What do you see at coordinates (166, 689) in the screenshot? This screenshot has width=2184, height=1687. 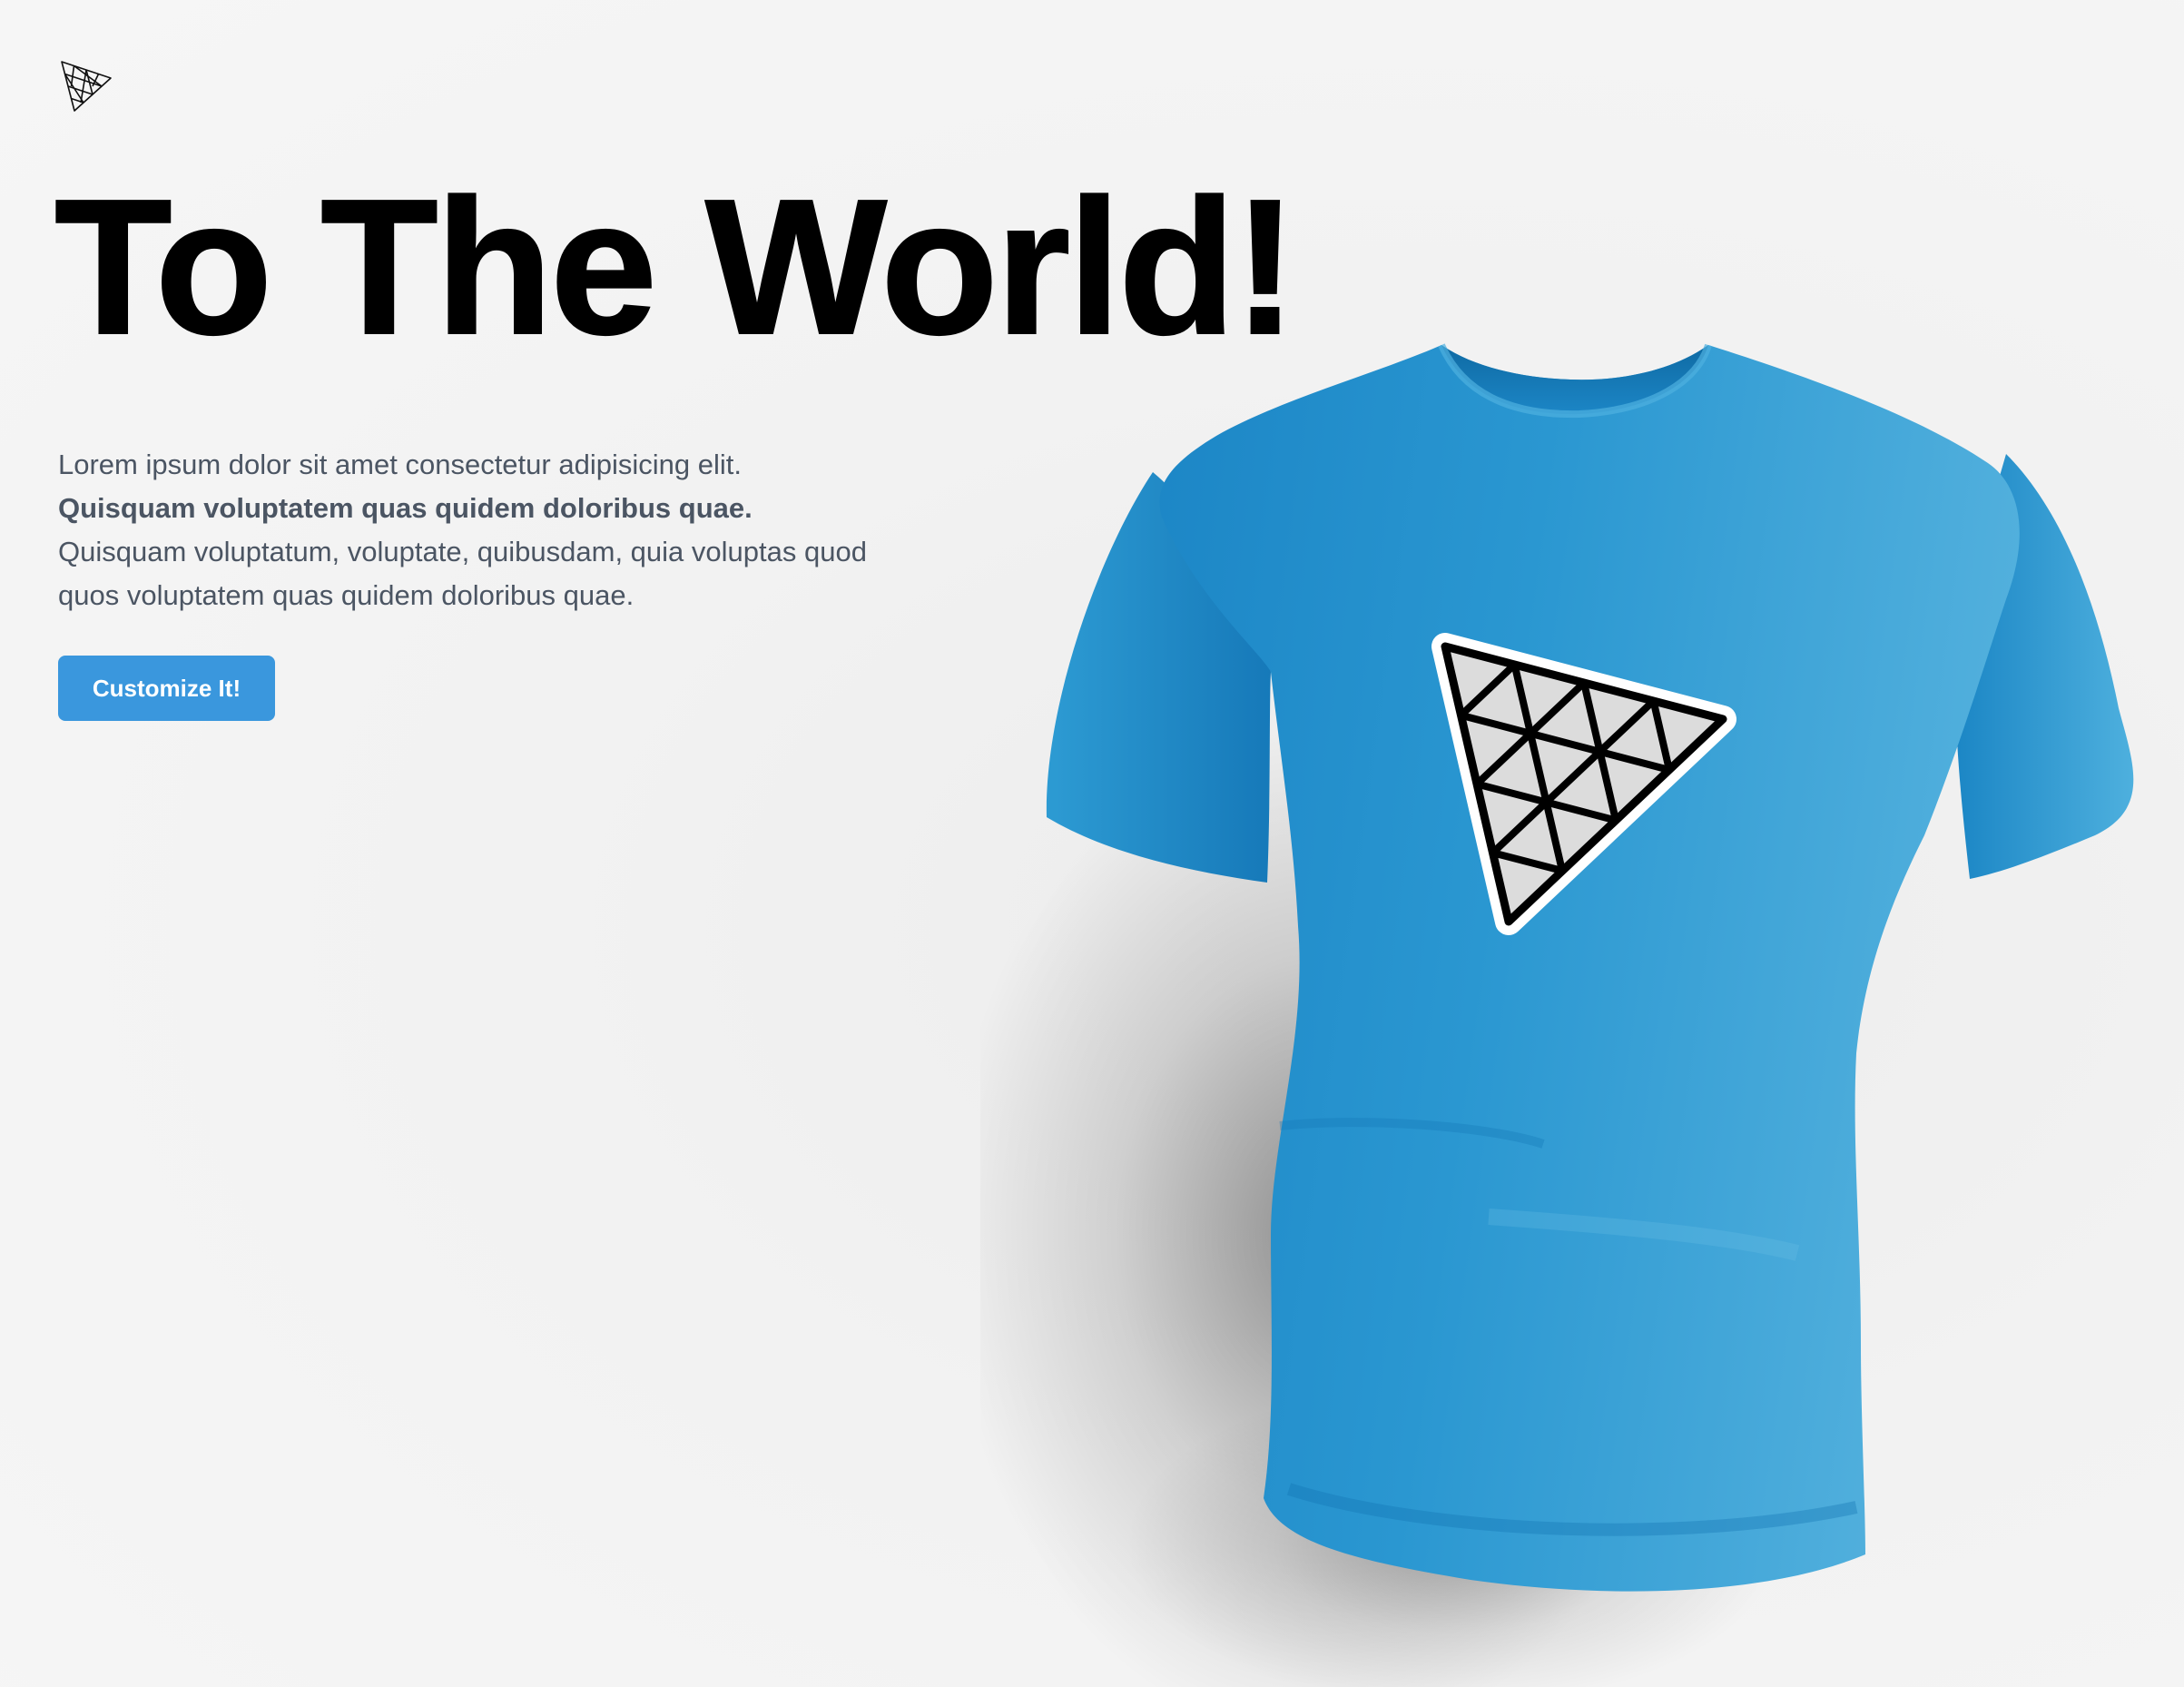 I see `customize-button: Customize It!` at bounding box center [166, 689].